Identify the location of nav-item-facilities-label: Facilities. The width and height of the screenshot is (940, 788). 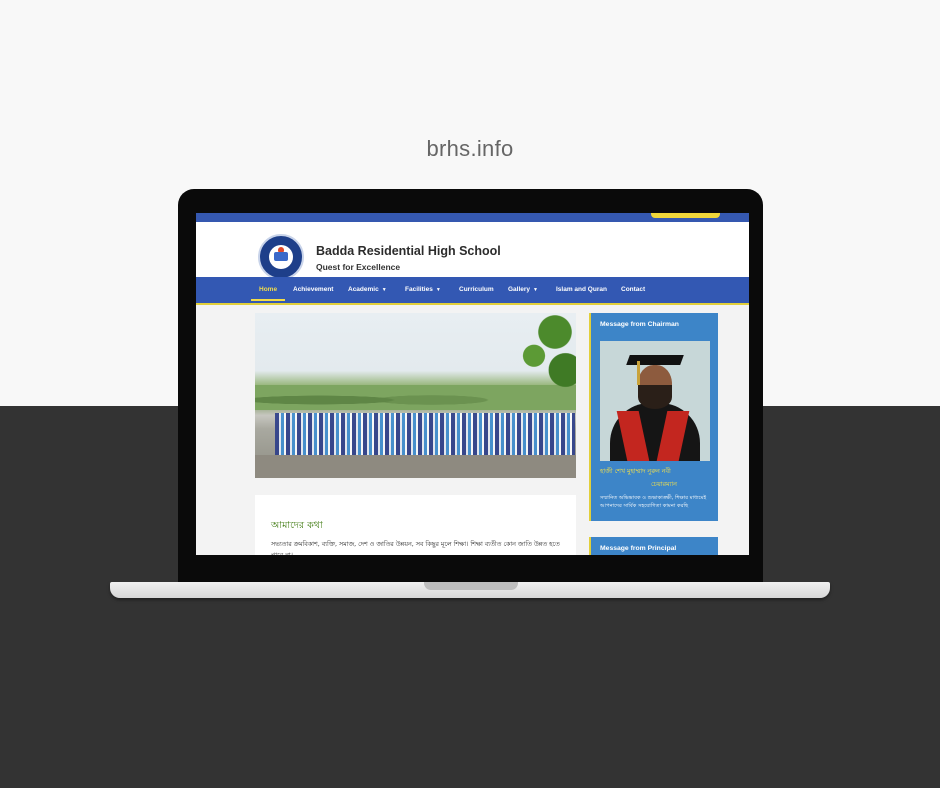
(419, 289).